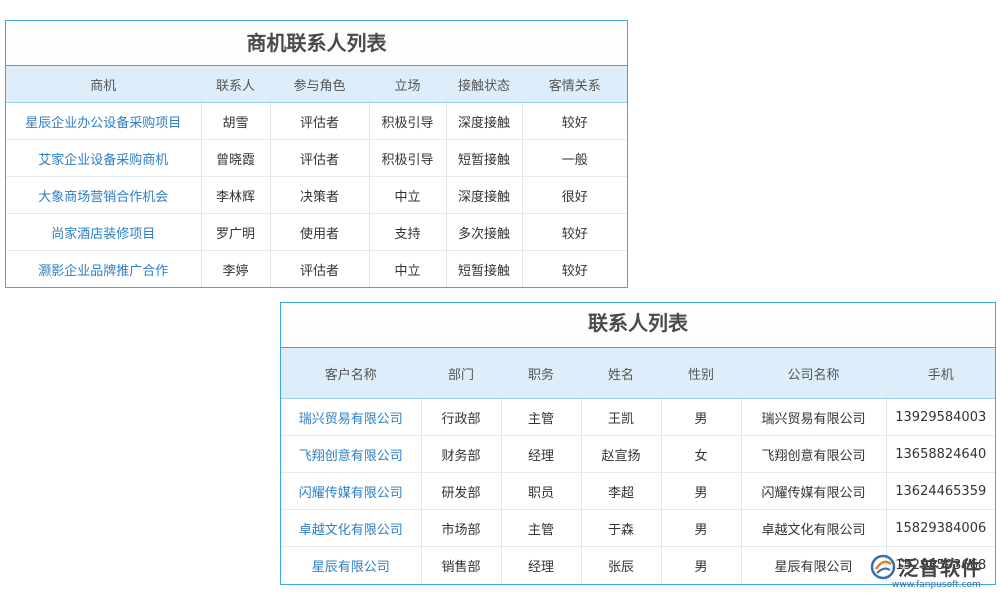 This screenshot has width=1000, height=600. I want to click on name-cell: 赵宣扬, so click(621, 454).